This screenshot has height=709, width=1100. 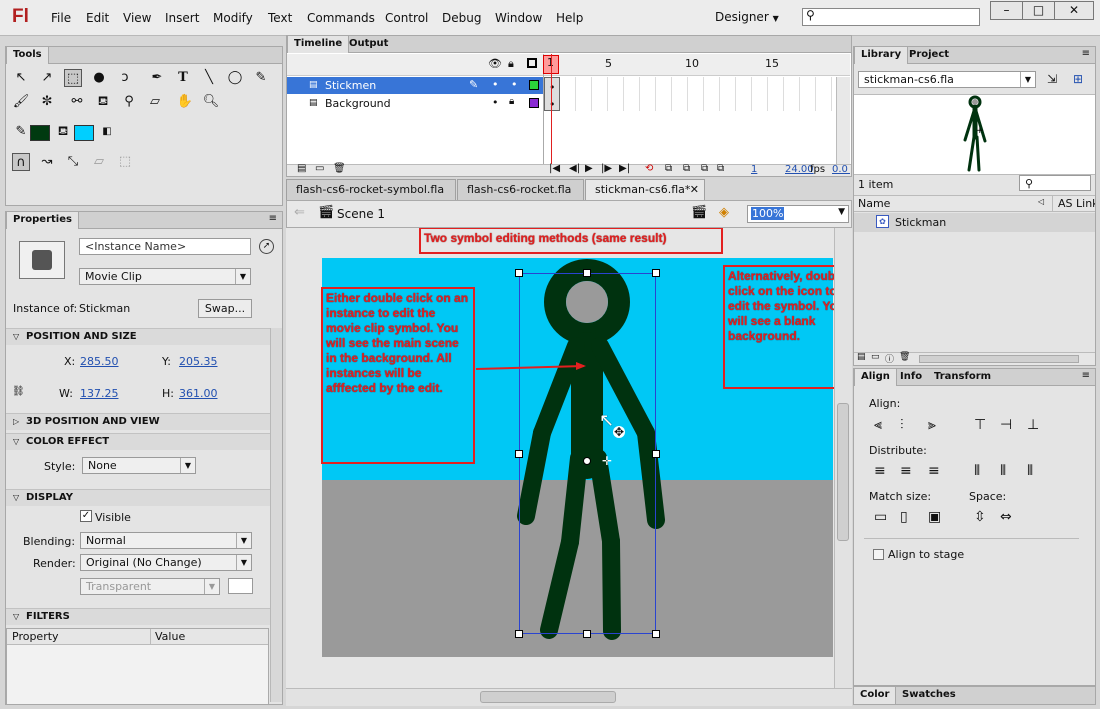 What do you see at coordinates (21, 132) in the screenshot?
I see `stroke-color-icon: ✎` at bounding box center [21, 132].